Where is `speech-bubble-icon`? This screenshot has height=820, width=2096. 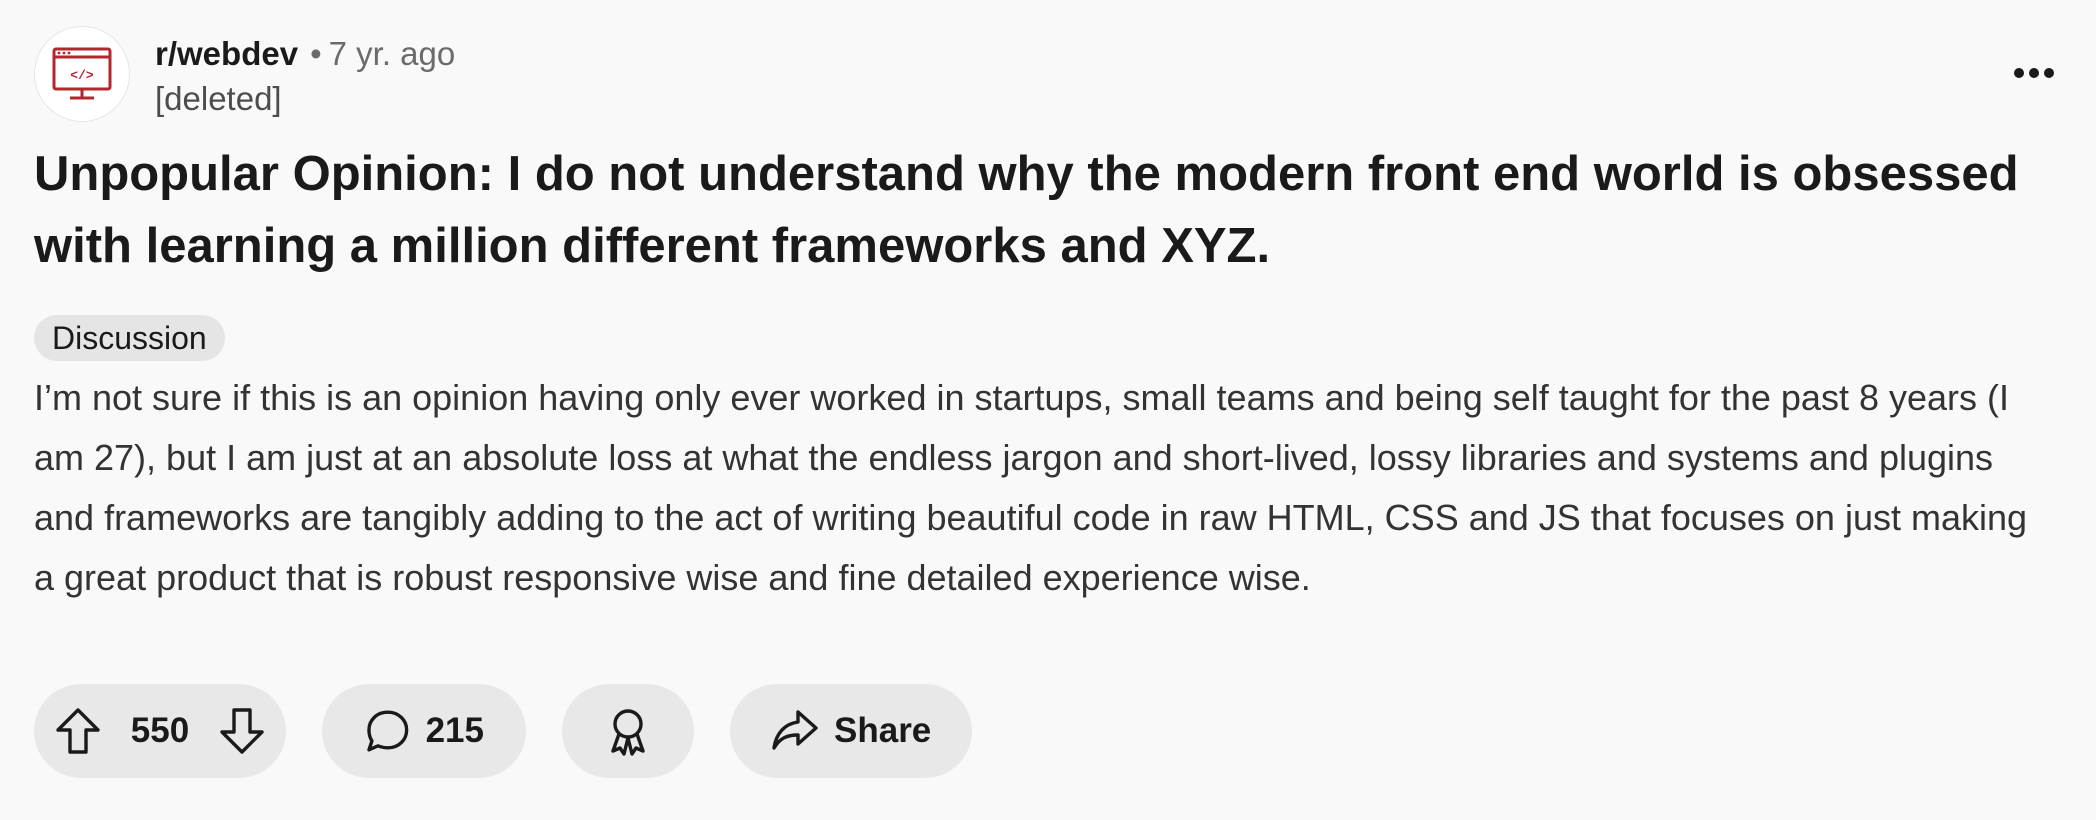 speech-bubble-icon is located at coordinates (388, 731).